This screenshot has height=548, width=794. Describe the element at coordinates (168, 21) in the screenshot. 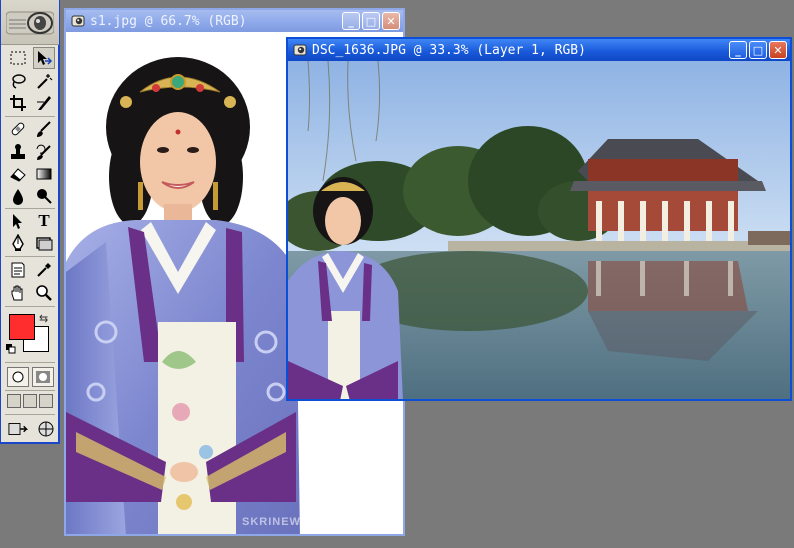

I see `window-title: s1.jpg @ 66.7% (RGB)` at that location.